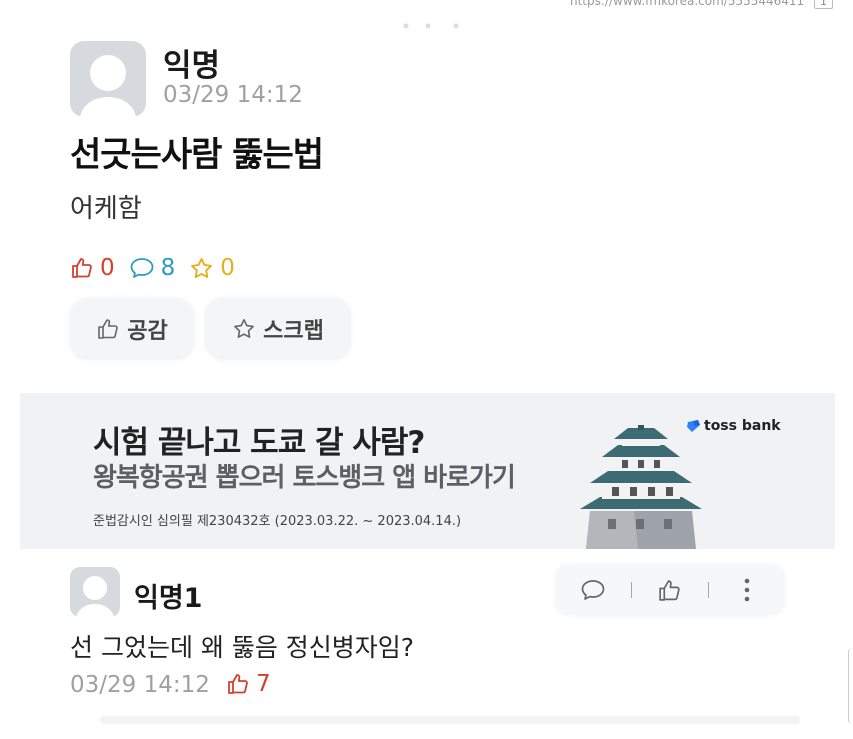  What do you see at coordinates (823, 4) in the screenshot?
I see `tab-count-indicator: 1` at bounding box center [823, 4].